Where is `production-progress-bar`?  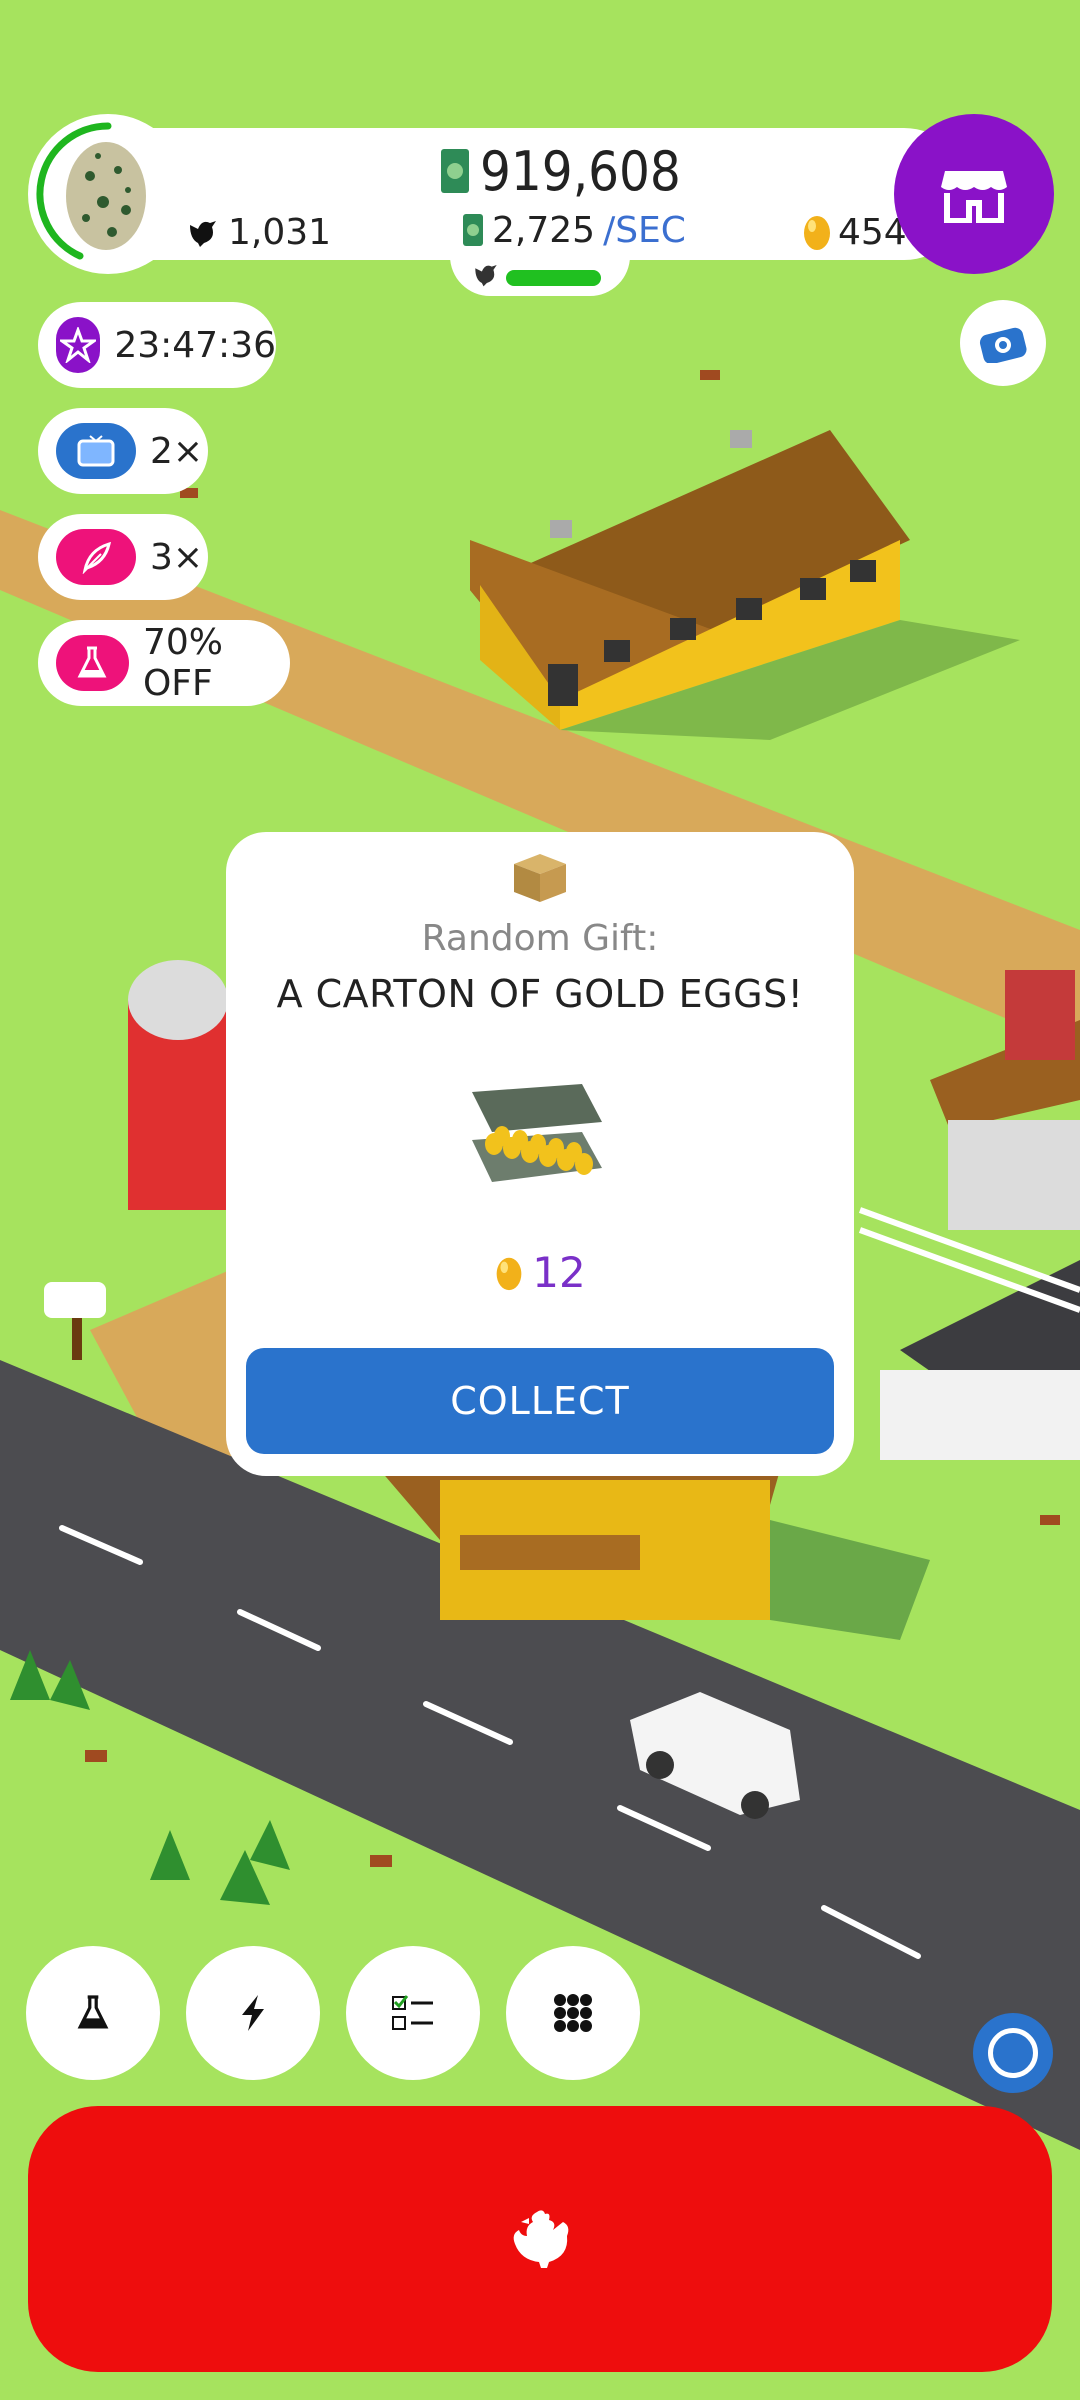
production-progress-bar is located at coordinates (553, 278).